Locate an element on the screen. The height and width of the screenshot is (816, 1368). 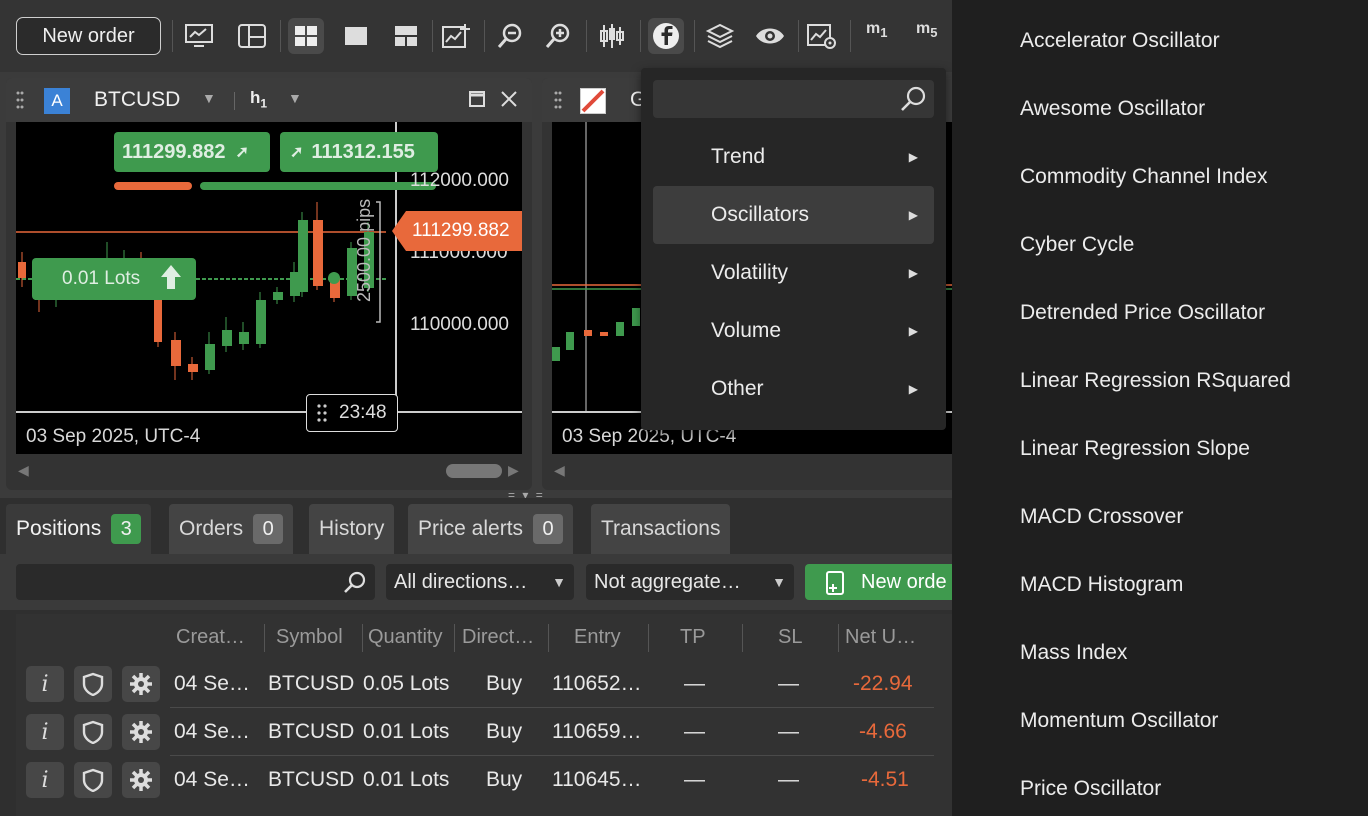
submenu-item: Awesome Oscillator is located at coordinates (1112, 109).